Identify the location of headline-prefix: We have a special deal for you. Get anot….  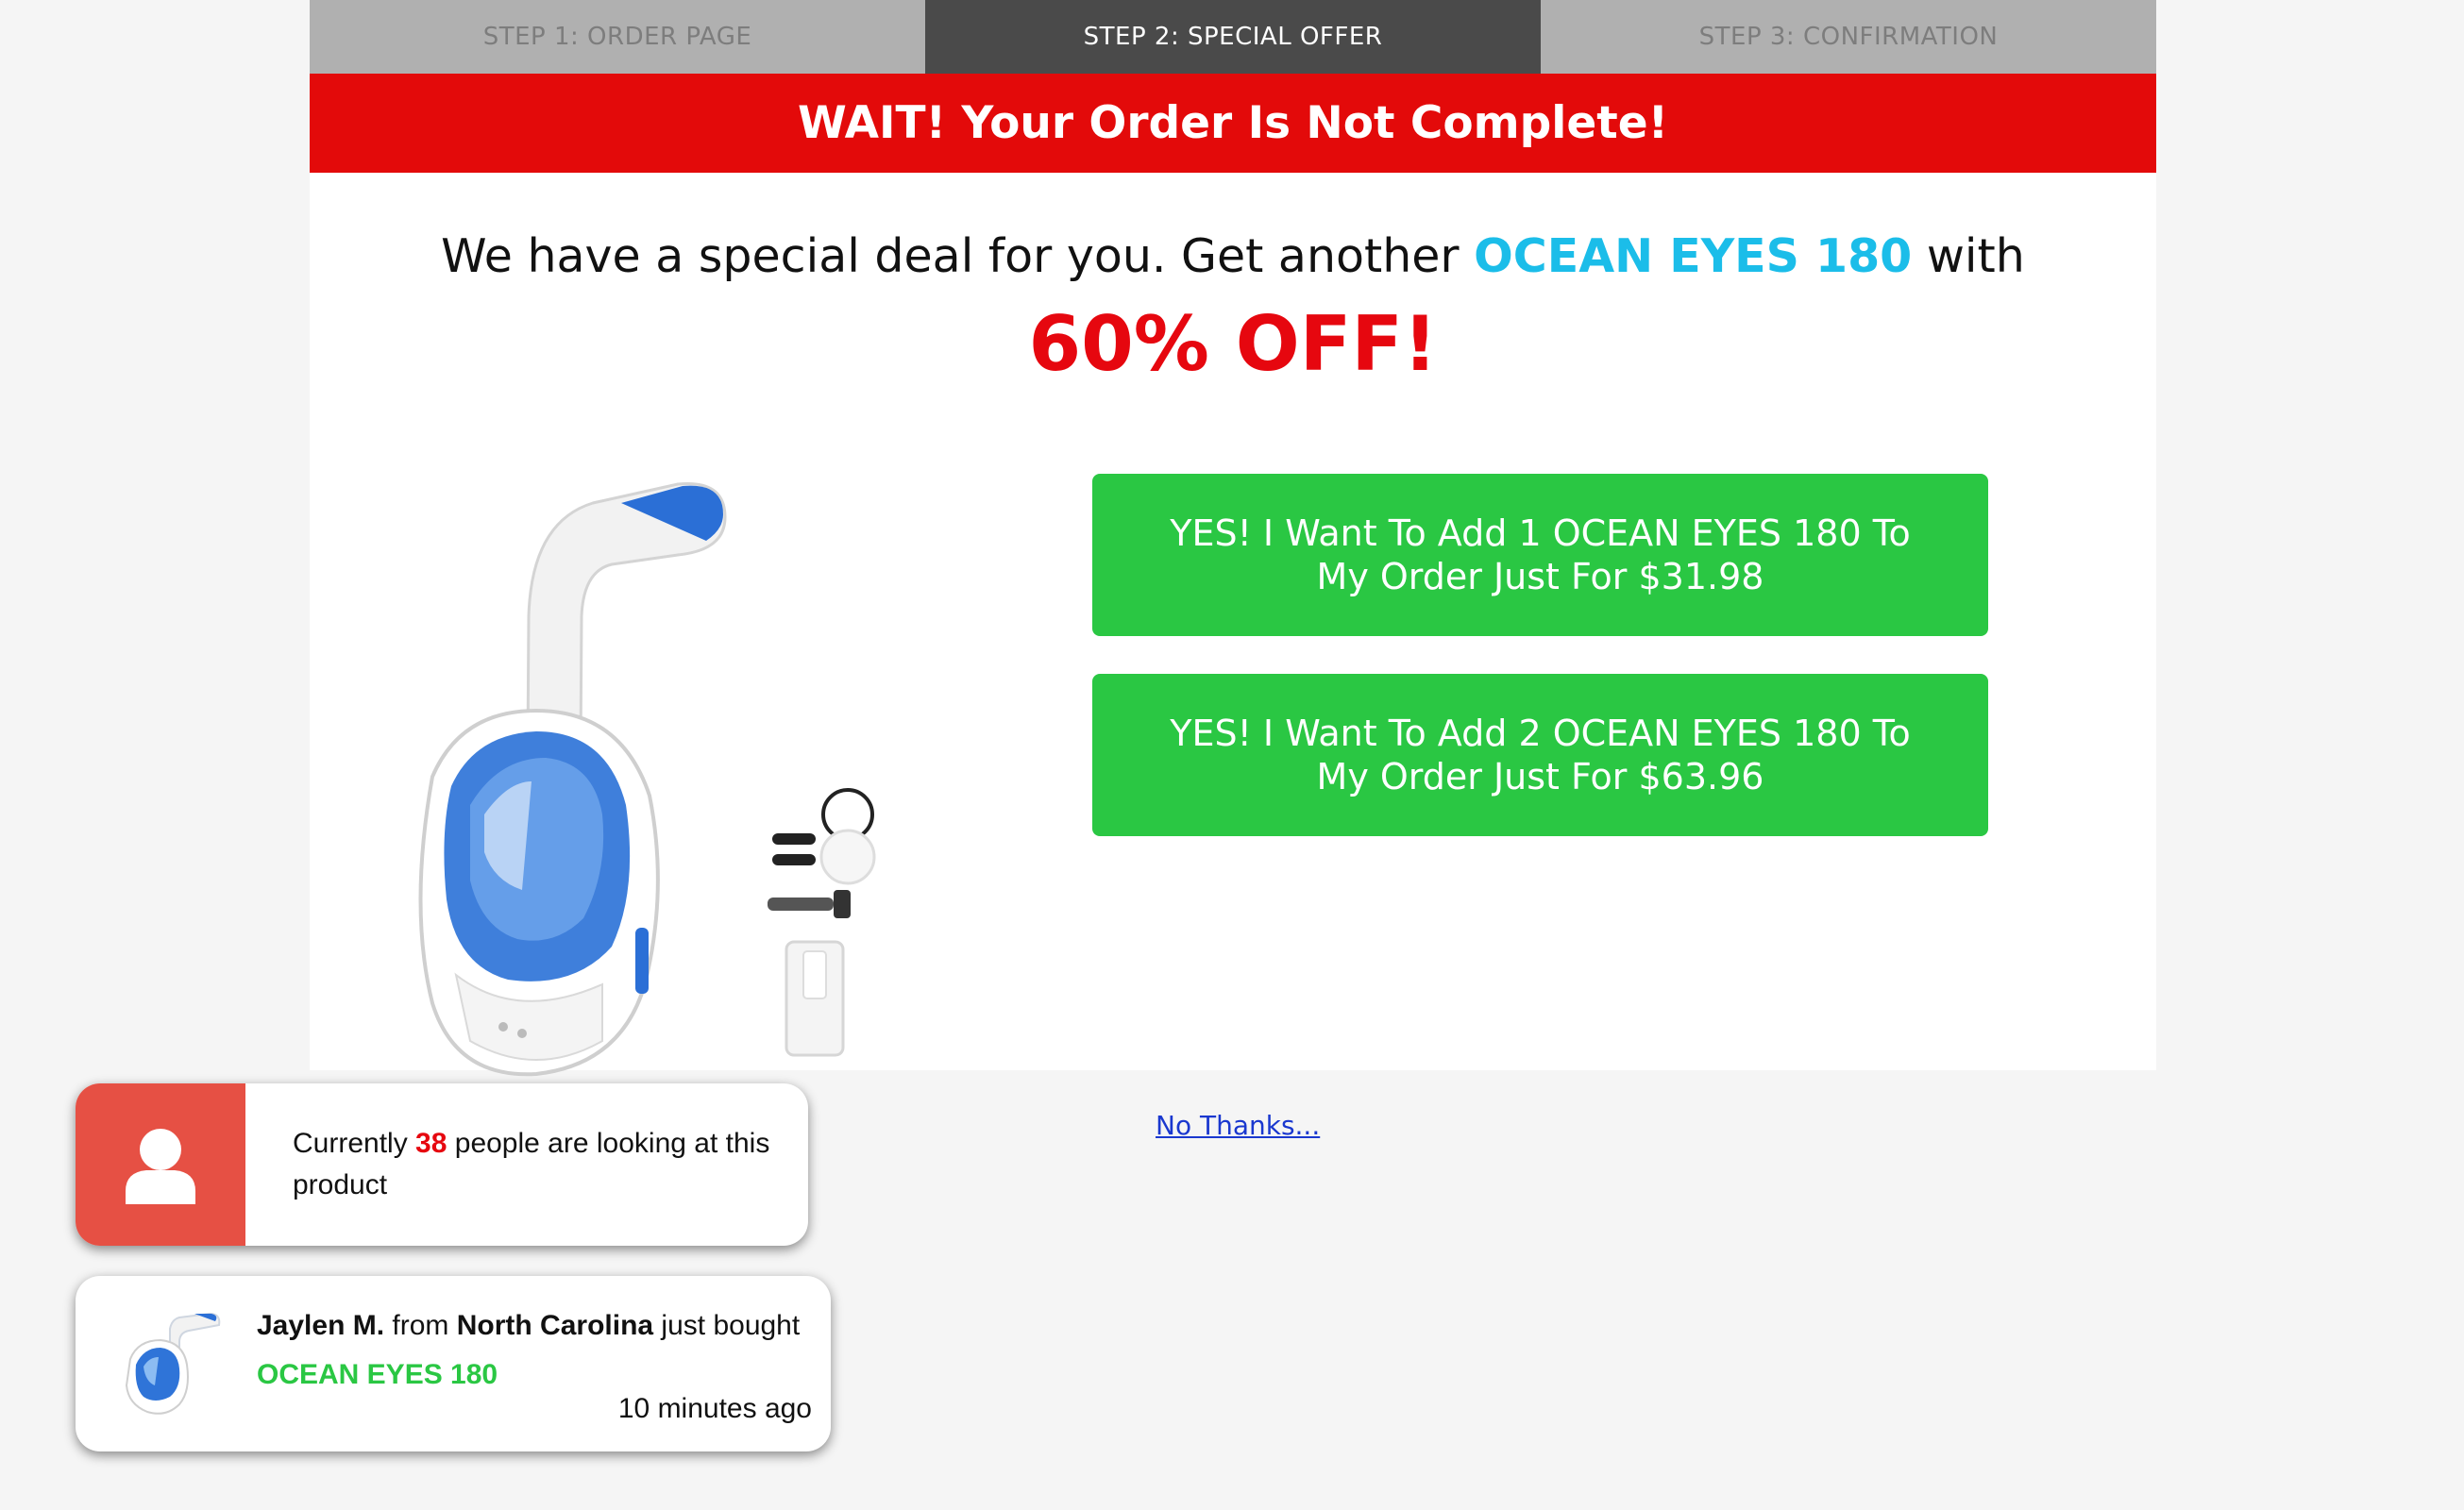
(958, 256).